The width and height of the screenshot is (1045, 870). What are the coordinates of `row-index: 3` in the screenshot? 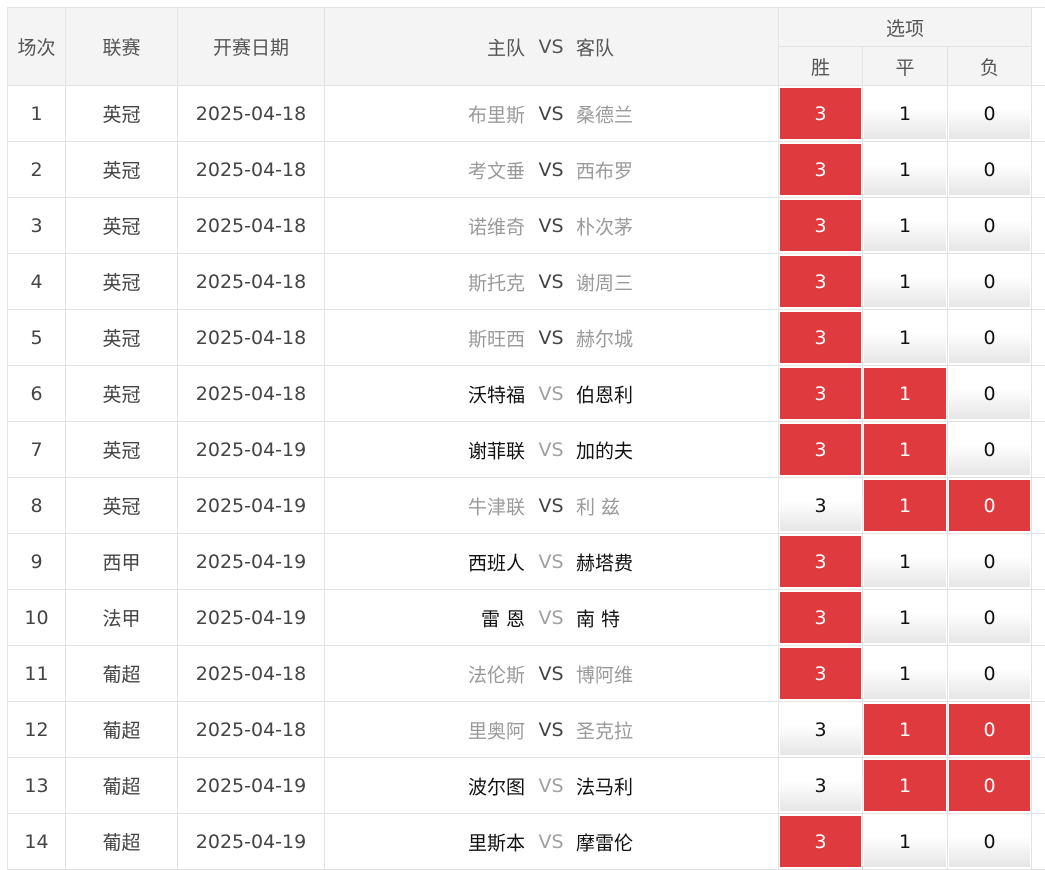 It's located at (37, 226).